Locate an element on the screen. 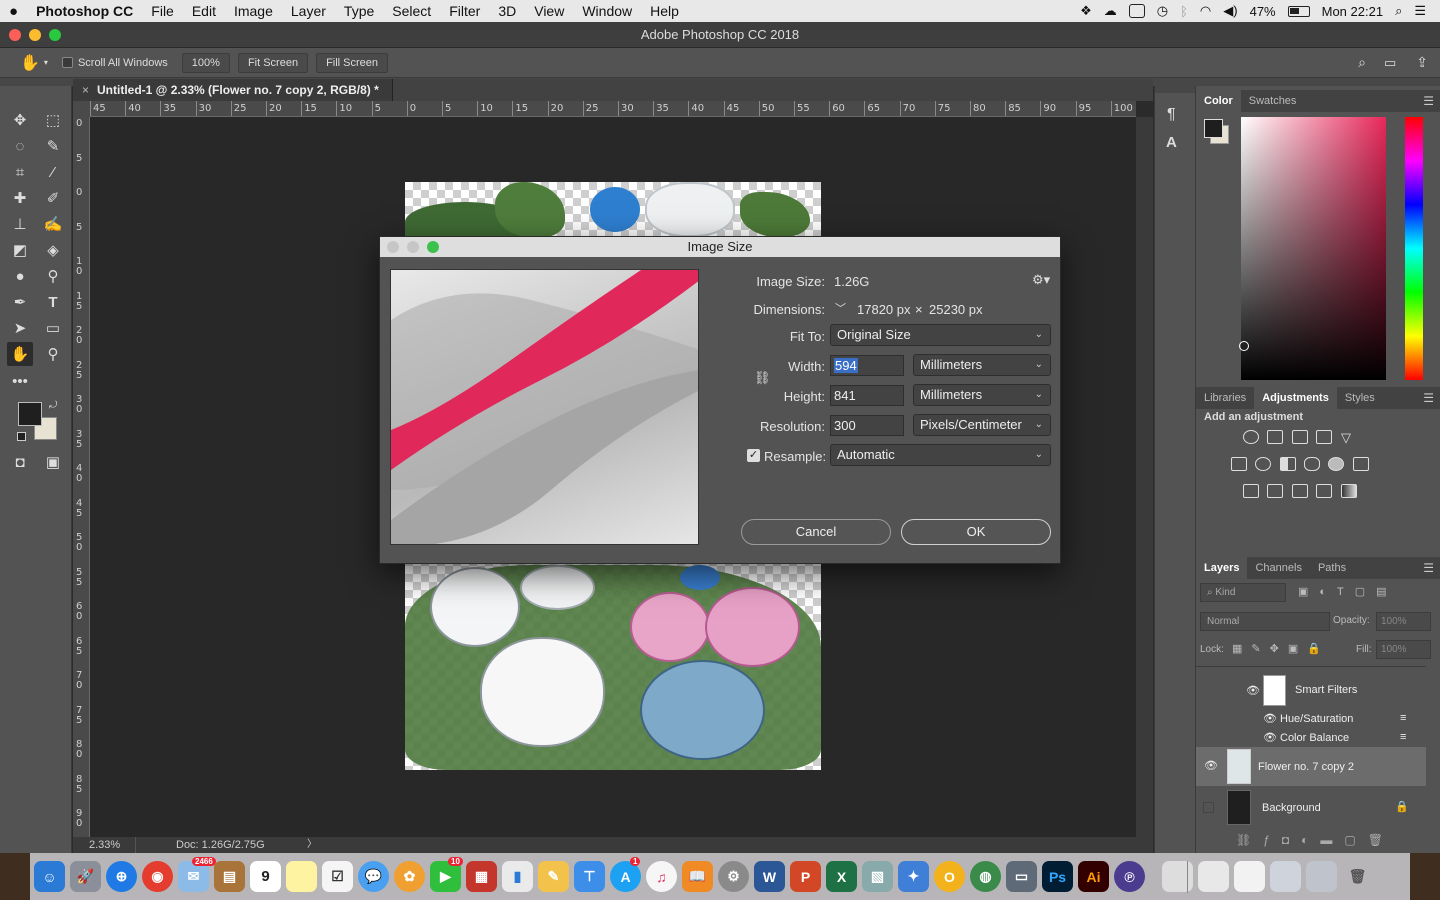 The width and height of the screenshot is (1440, 900). black-white-icon is located at coordinates (1288, 464).